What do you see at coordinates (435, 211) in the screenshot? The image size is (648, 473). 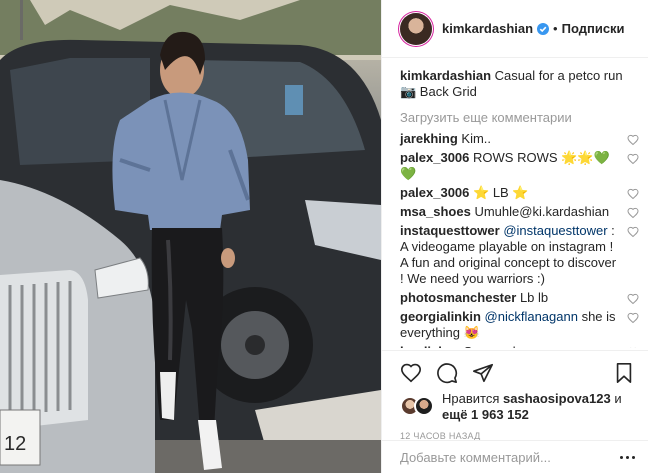 I see `comment-username: msa_shoes` at bounding box center [435, 211].